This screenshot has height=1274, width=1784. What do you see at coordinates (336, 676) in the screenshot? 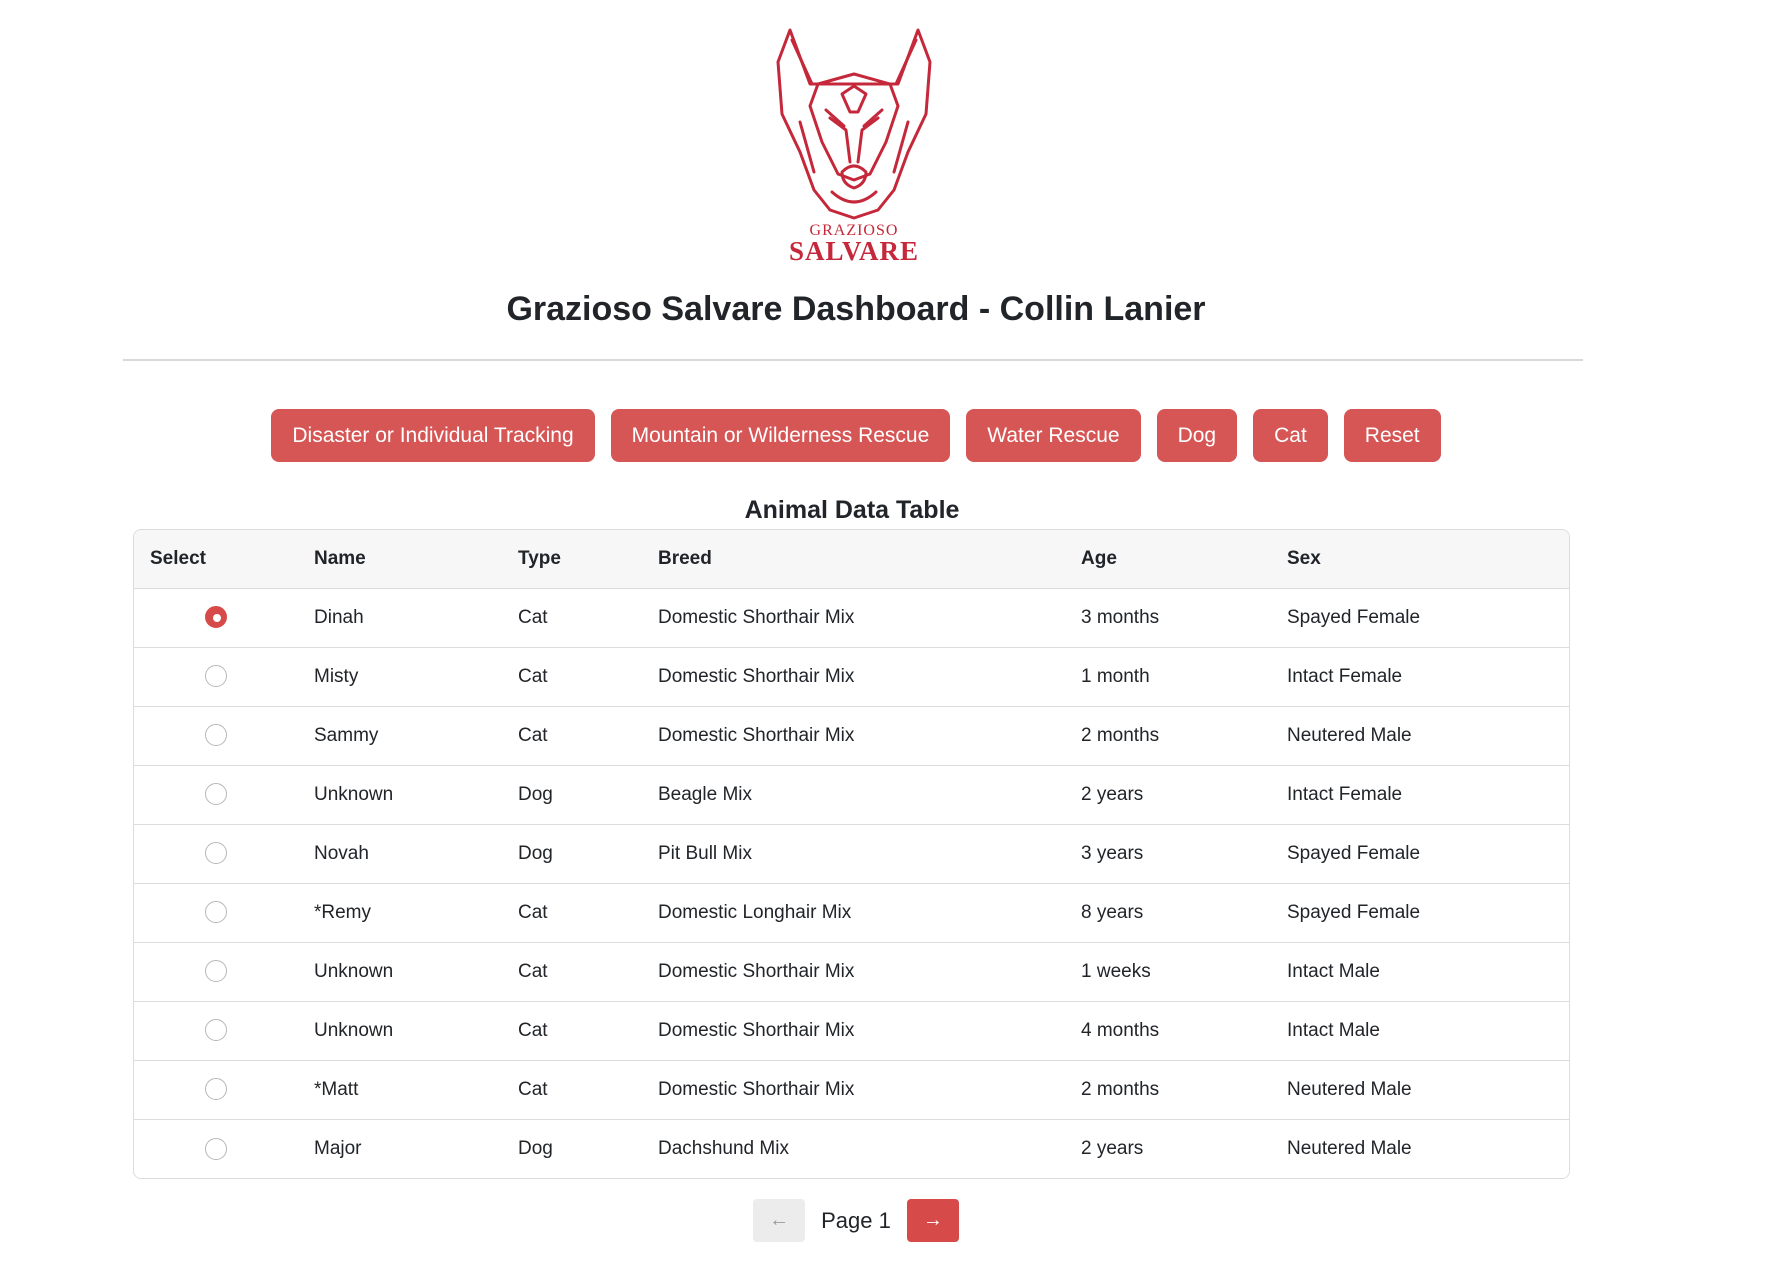
I see `cell-name: Misty` at bounding box center [336, 676].